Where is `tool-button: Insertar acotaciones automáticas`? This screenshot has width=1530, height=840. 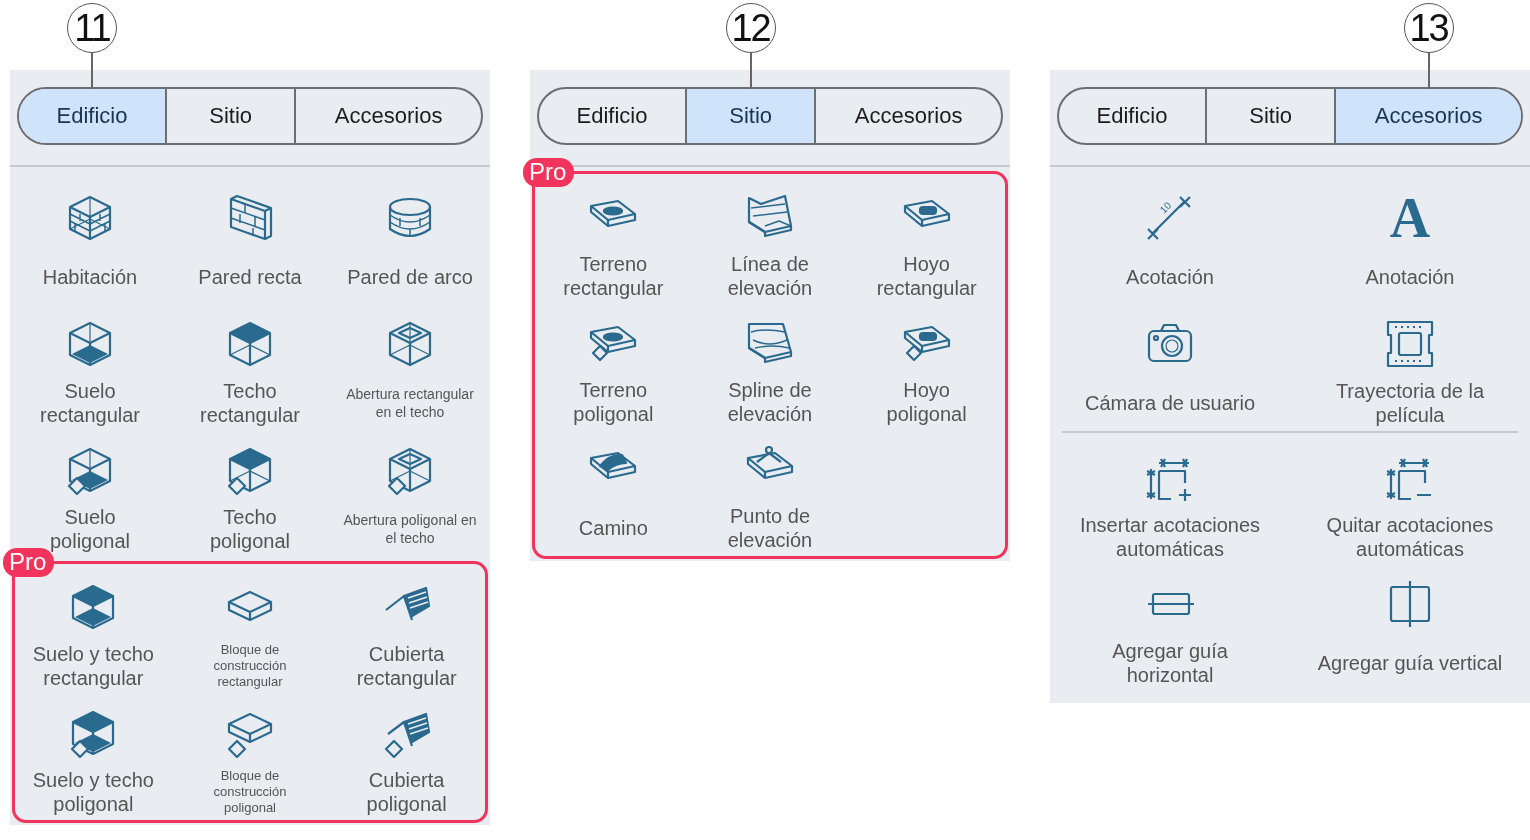
tool-button: Insertar acotaciones automáticas is located at coordinates (1170, 502).